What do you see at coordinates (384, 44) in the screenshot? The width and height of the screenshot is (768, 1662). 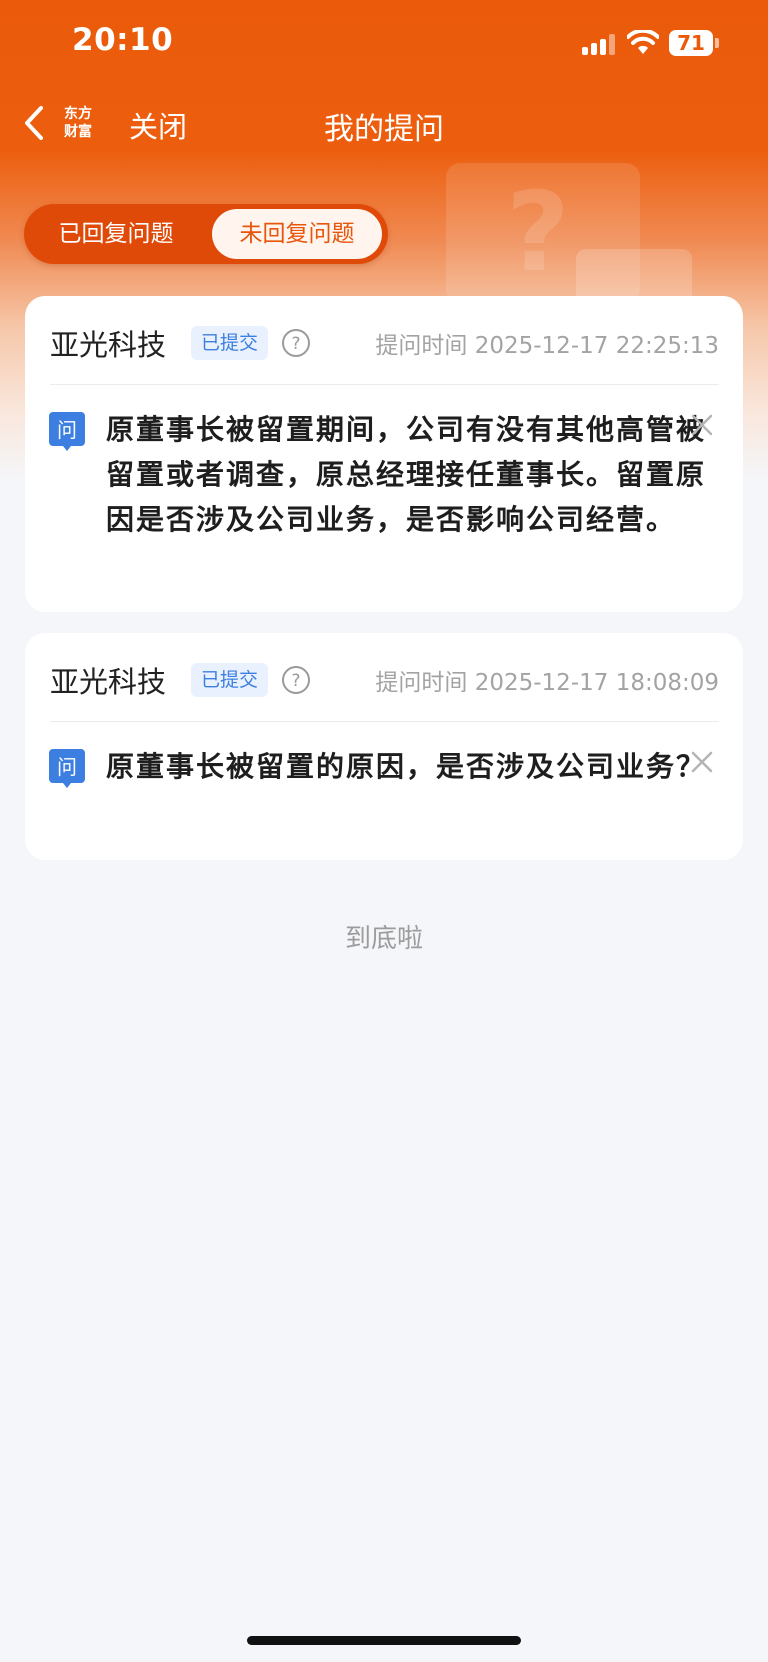 I see `status-bar: 20:10 71` at bounding box center [384, 44].